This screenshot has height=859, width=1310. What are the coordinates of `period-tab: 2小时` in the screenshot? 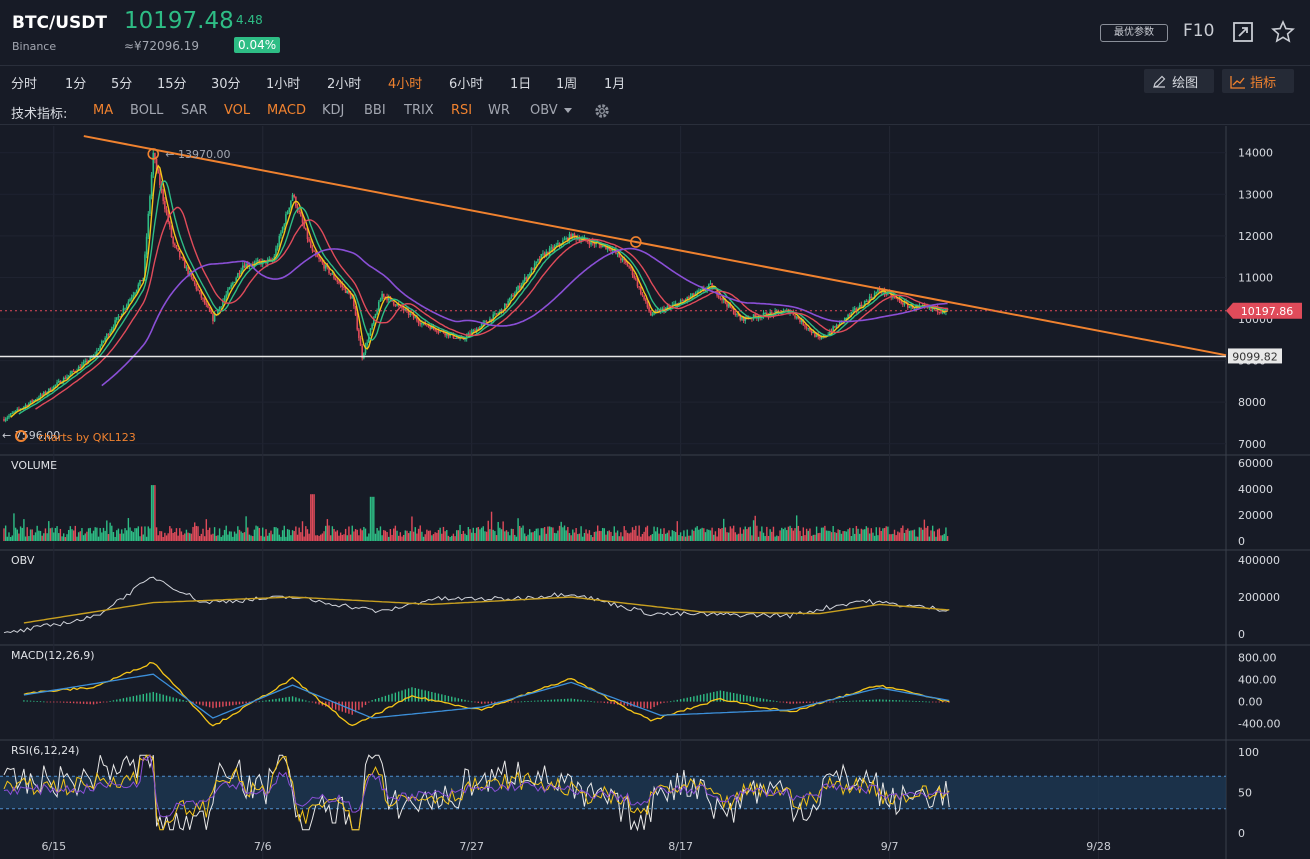 It's located at (344, 82).